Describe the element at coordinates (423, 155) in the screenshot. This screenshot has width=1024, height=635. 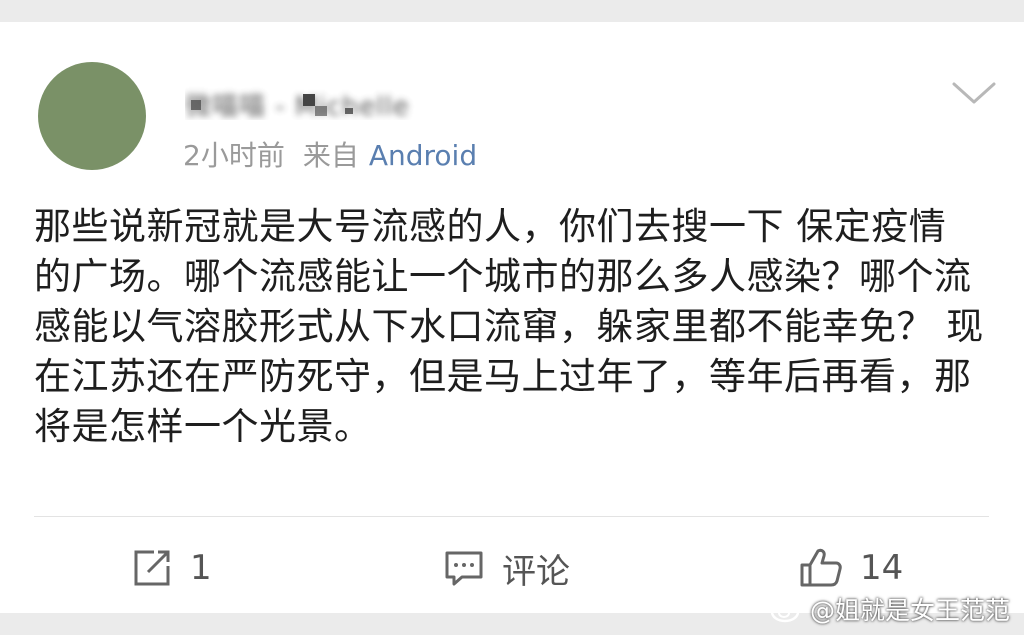
I see `source-name: Android` at that location.